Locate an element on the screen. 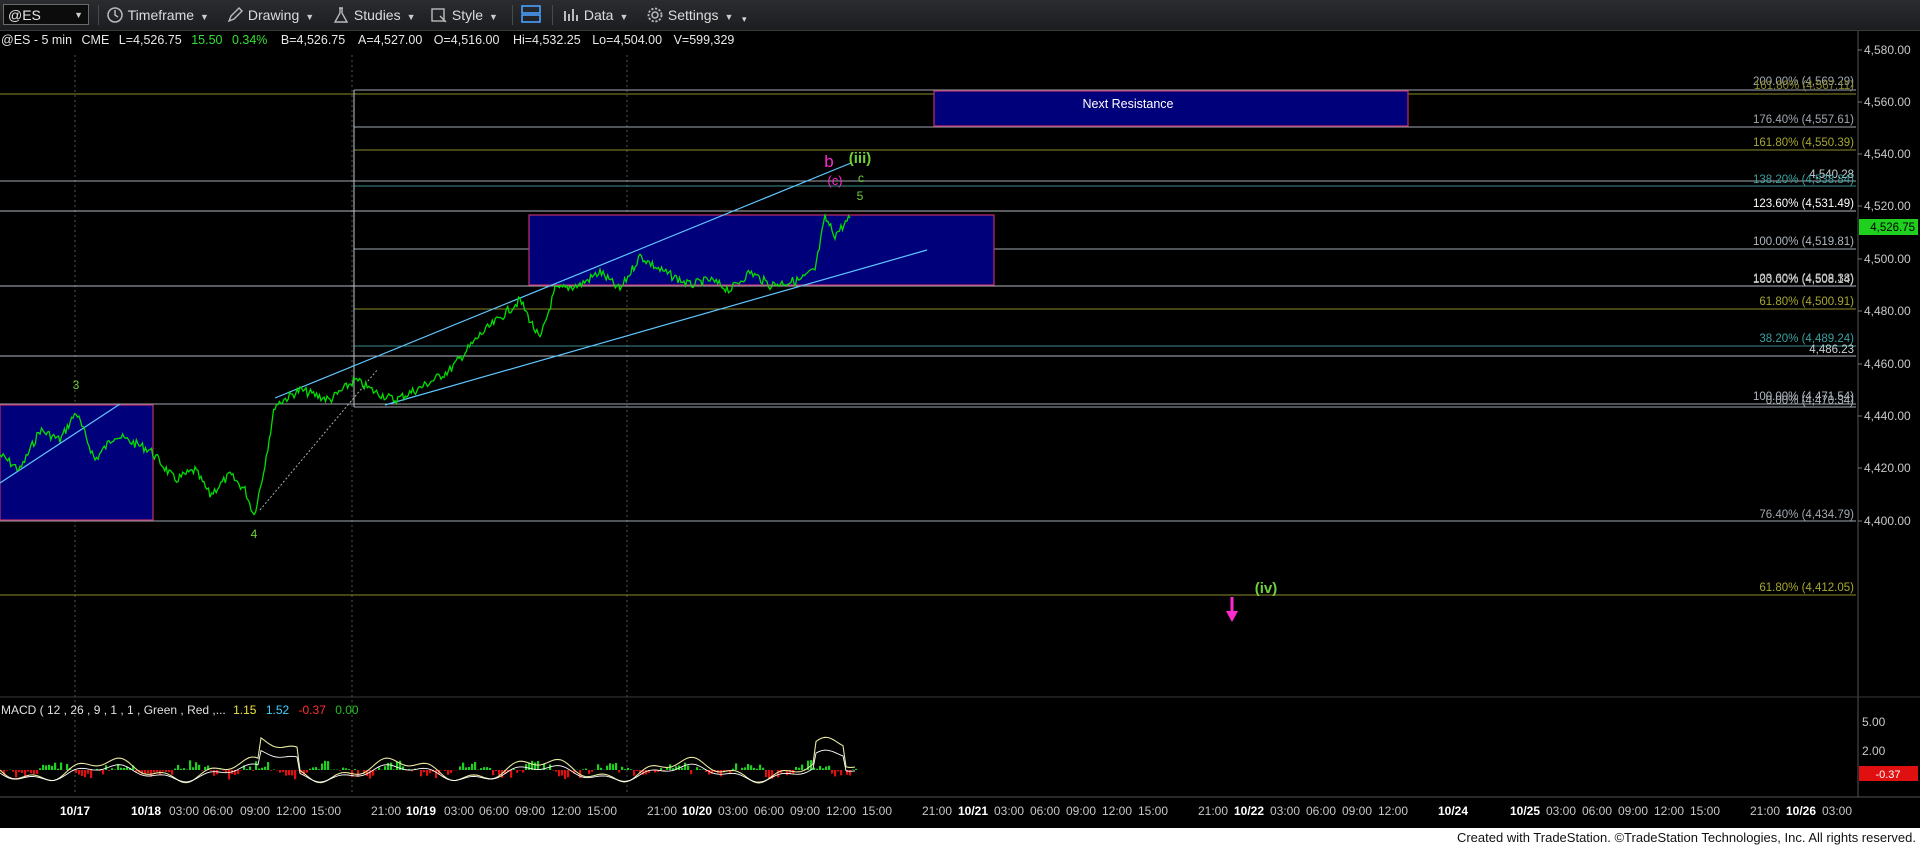 The height and width of the screenshot is (847, 1920). style-button: Style ▼ is located at coordinates (464, 15).